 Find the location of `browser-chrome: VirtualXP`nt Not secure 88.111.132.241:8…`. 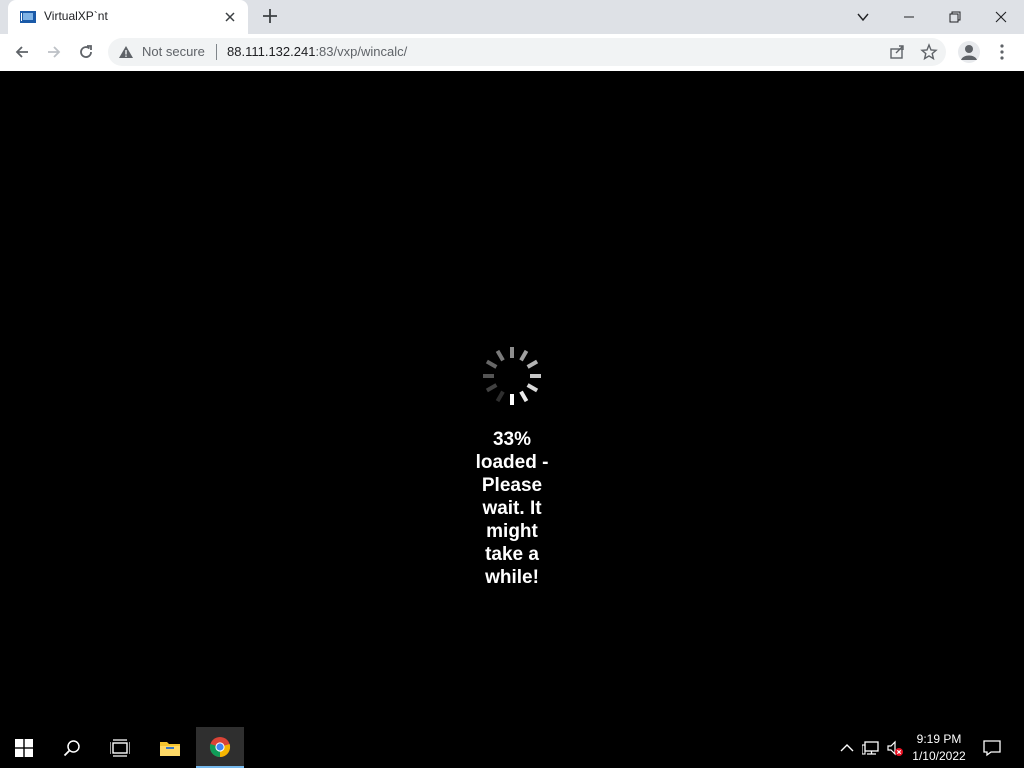

browser-chrome: VirtualXP`nt Not secure 88.111.132.241:8… is located at coordinates (512, 36).